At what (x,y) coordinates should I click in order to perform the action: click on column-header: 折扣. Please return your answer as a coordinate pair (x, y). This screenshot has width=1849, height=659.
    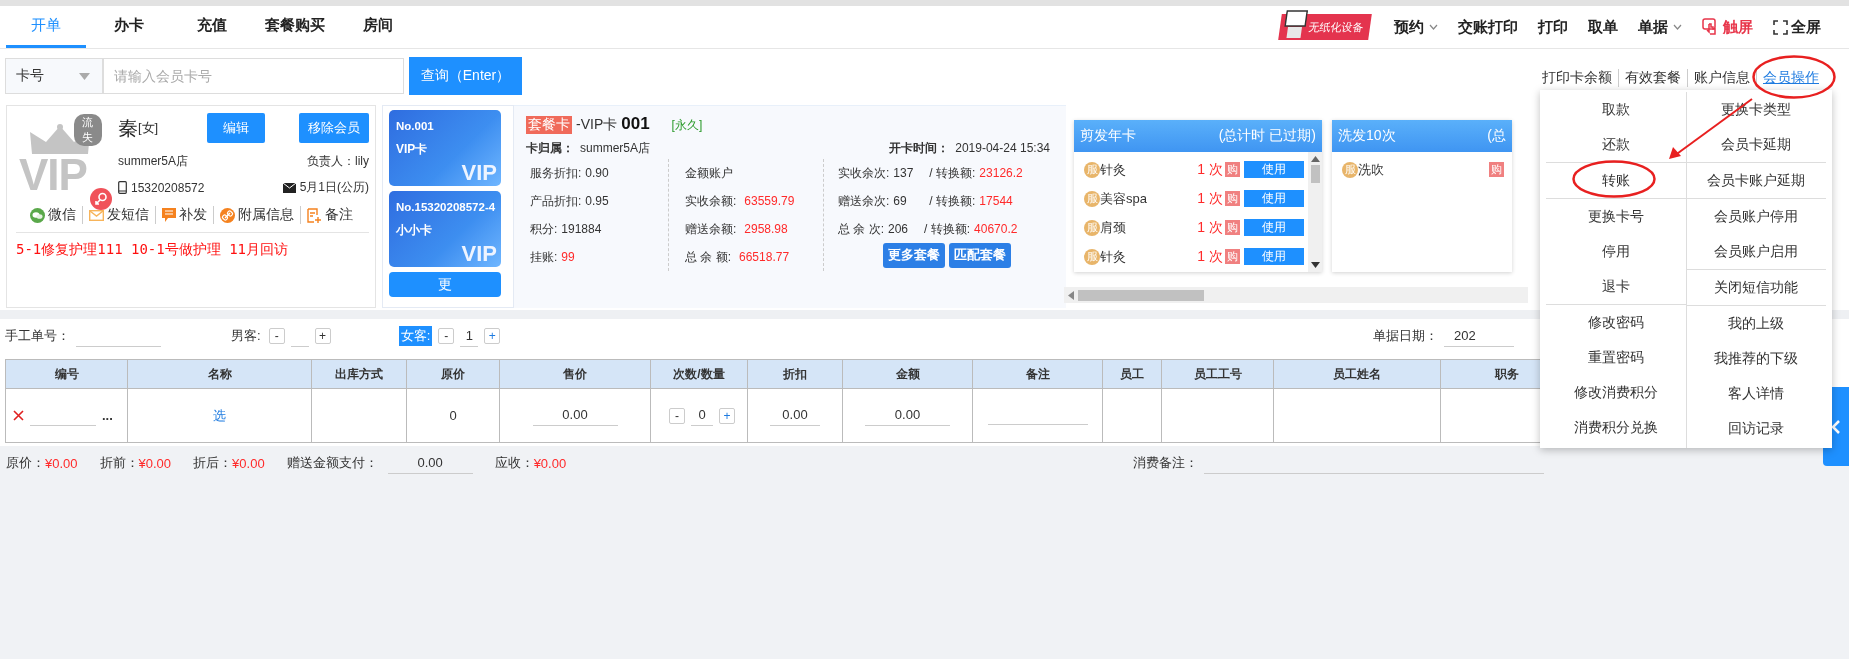
    Looking at the image, I should click on (795, 374).